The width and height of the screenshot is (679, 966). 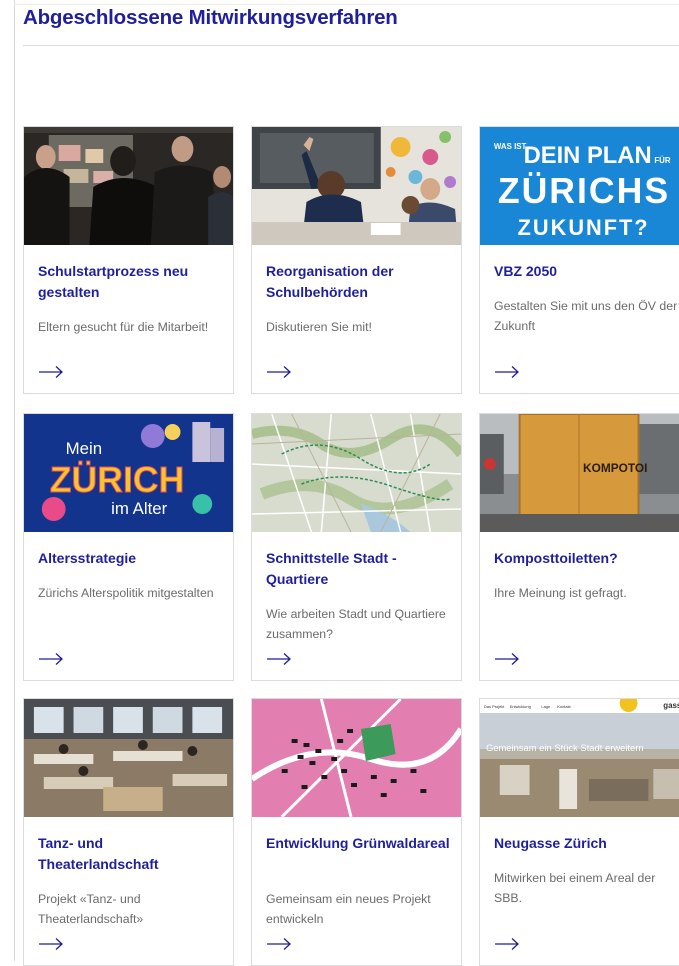 What do you see at coordinates (358, 282) in the screenshot?
I see `card-title: Reorganisation der Schulbehörden` at bounding box center [358, 282].